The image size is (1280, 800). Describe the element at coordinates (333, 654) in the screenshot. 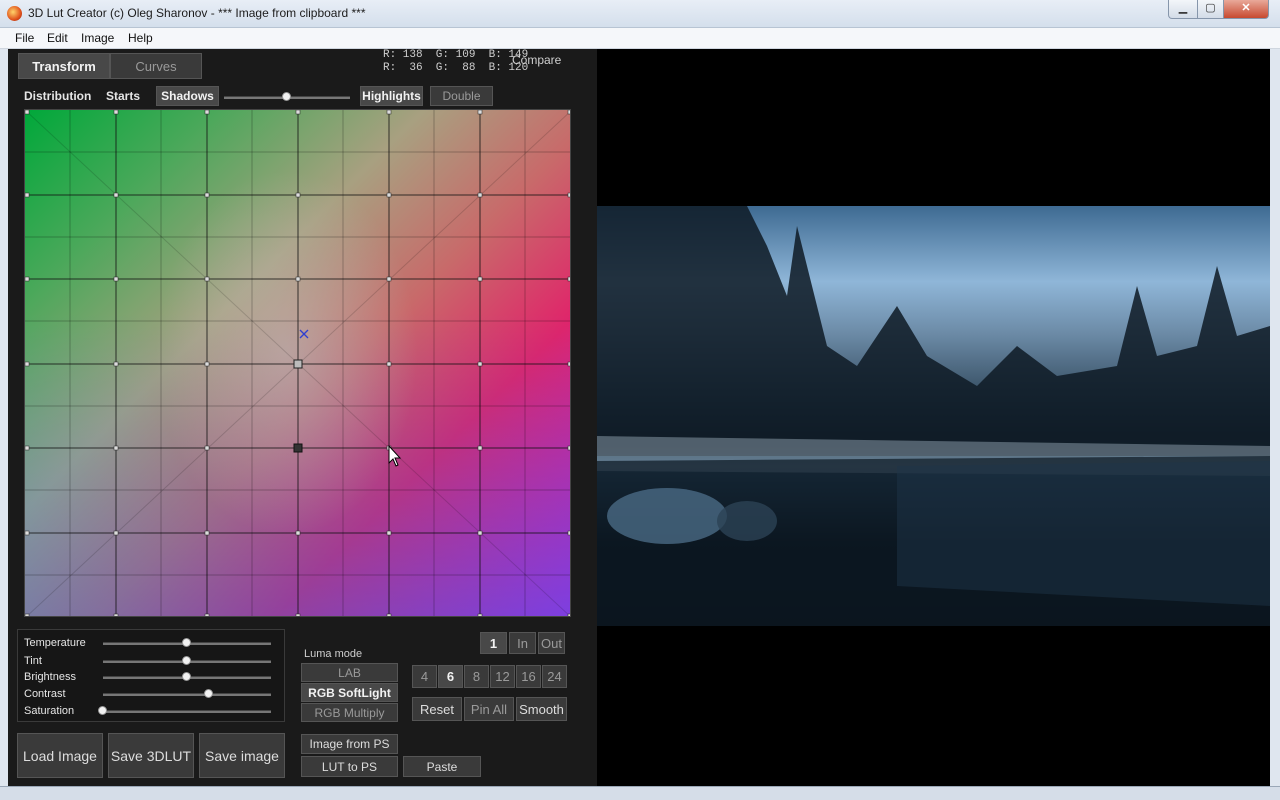

I see `luma-mode-label: Luma mode` at that location.